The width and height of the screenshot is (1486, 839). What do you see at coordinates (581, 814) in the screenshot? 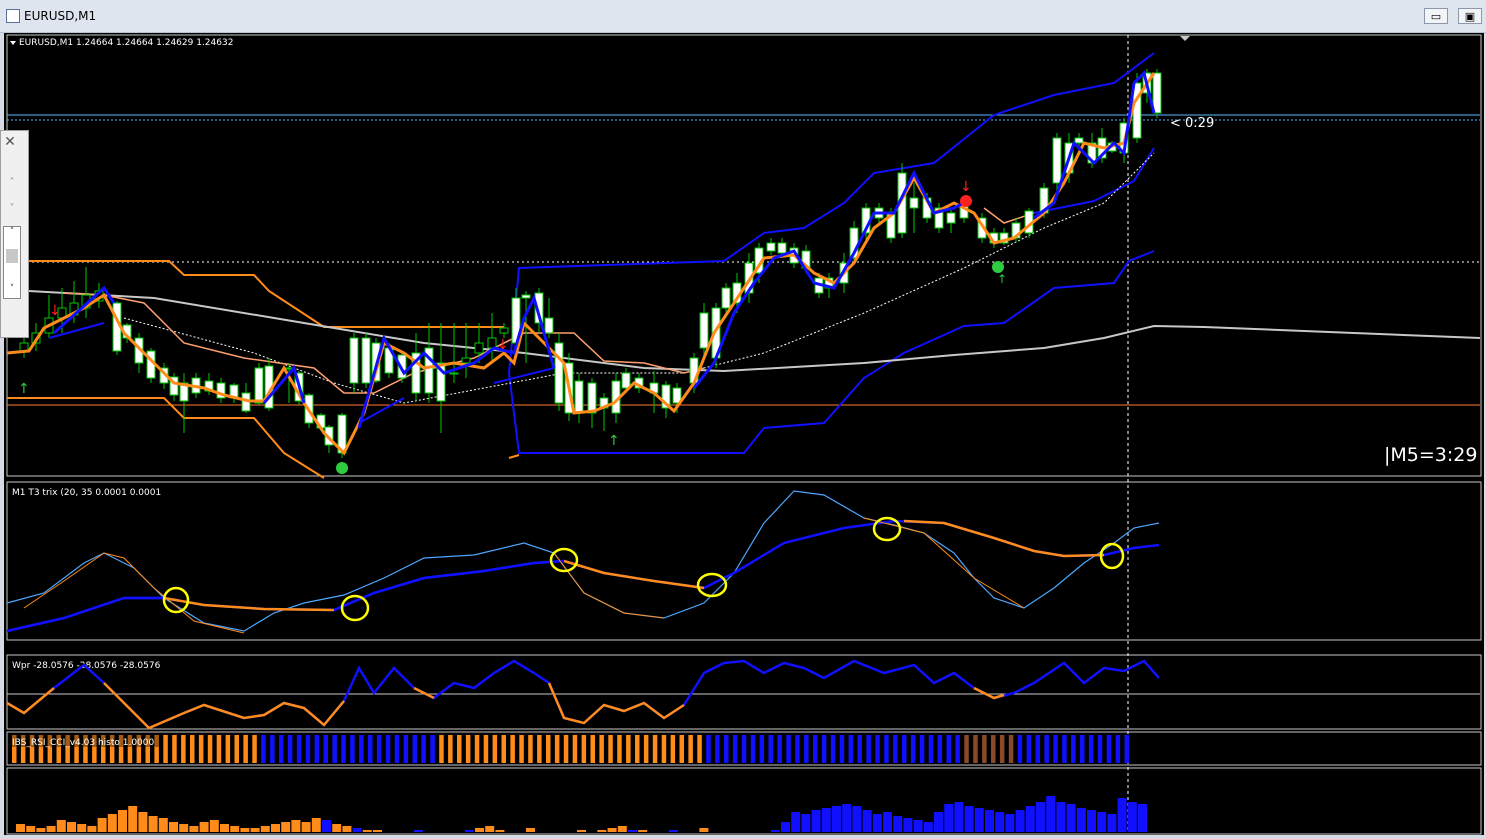
I see `bottom-histogram` at bounding box center [581, 814].